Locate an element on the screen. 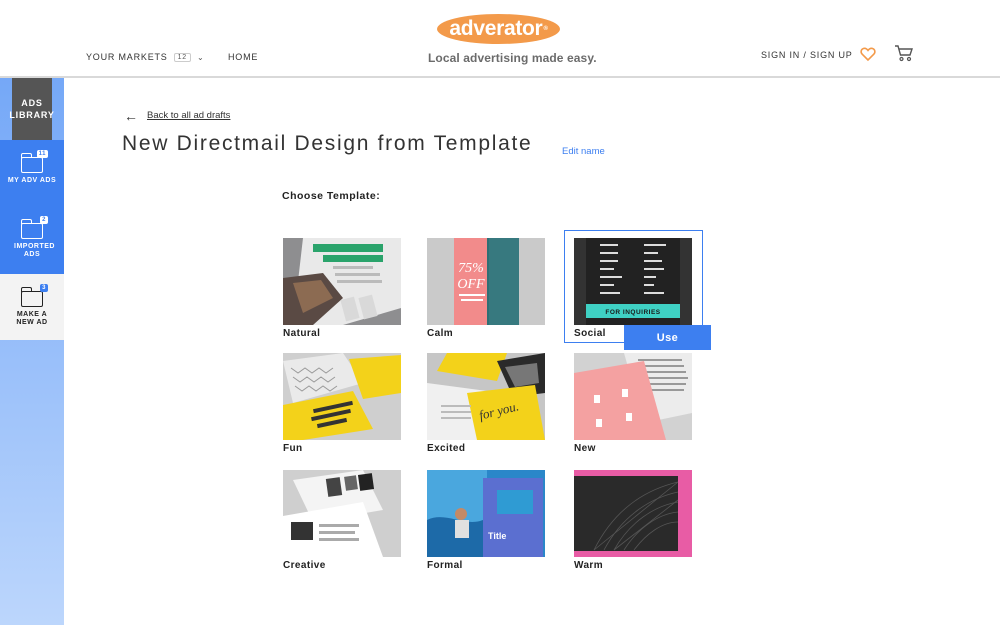  template-thumbnail: for you. is located at coordinates (486, 396).